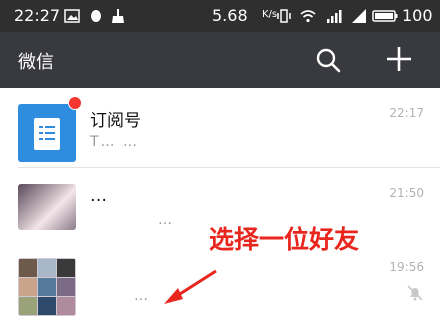  What do you see at coordinates (96, 16) in the screenshot?
I see `qq-icon` at bounding box center [96, 16].